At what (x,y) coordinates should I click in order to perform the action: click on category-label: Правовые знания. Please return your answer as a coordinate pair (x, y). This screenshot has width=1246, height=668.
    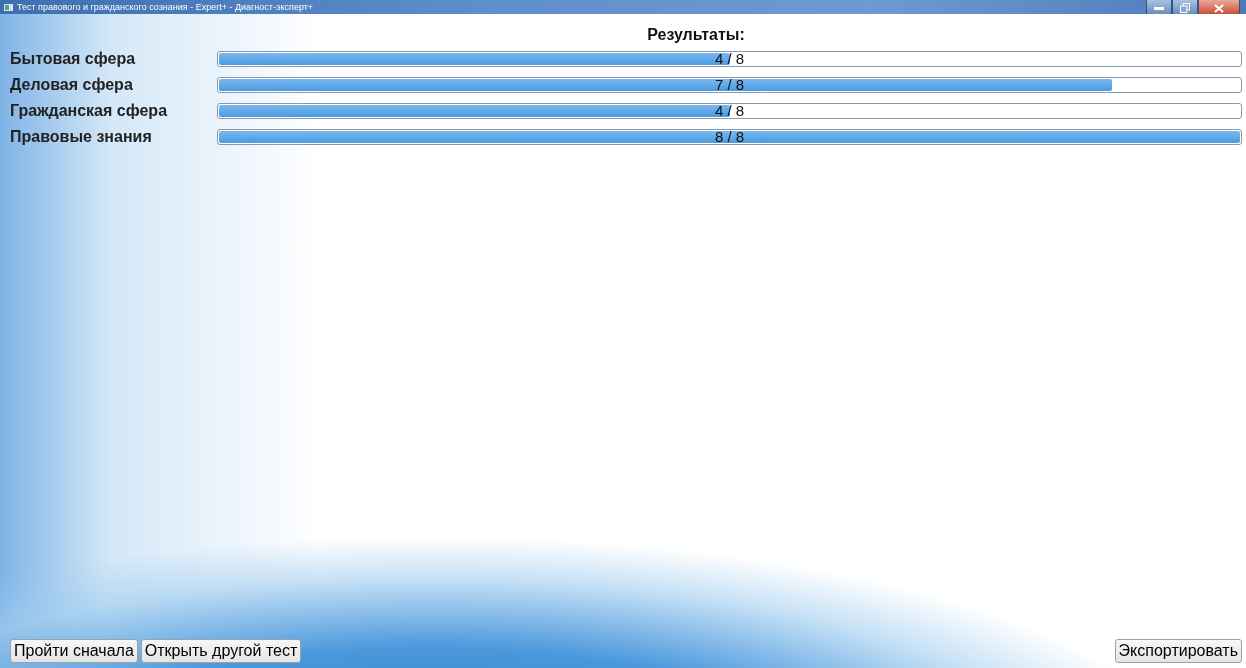
    Looking at the image, I should click on (81, 137).